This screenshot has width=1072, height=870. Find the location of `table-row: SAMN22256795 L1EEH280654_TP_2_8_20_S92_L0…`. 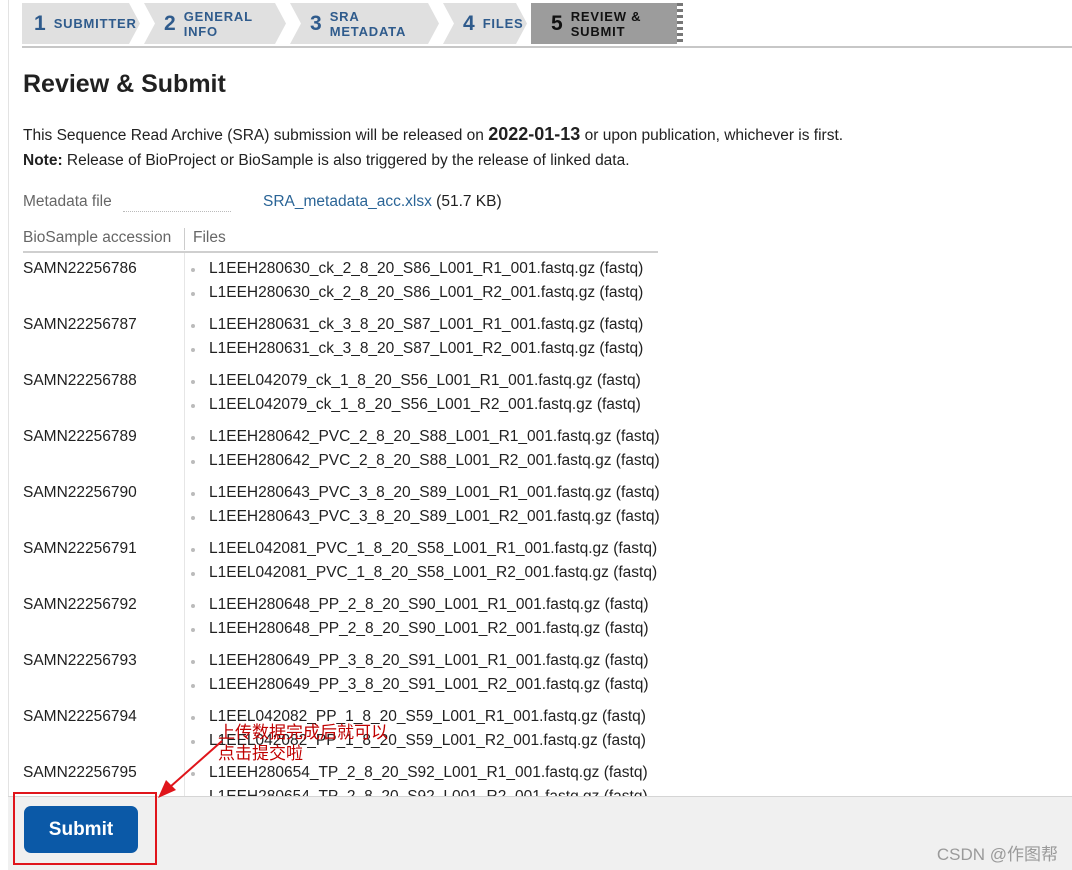

table-row: SAMN22256795 L1EEH280654_TP_2_8_20_S92_L0… is located at coordinates (353, 779).